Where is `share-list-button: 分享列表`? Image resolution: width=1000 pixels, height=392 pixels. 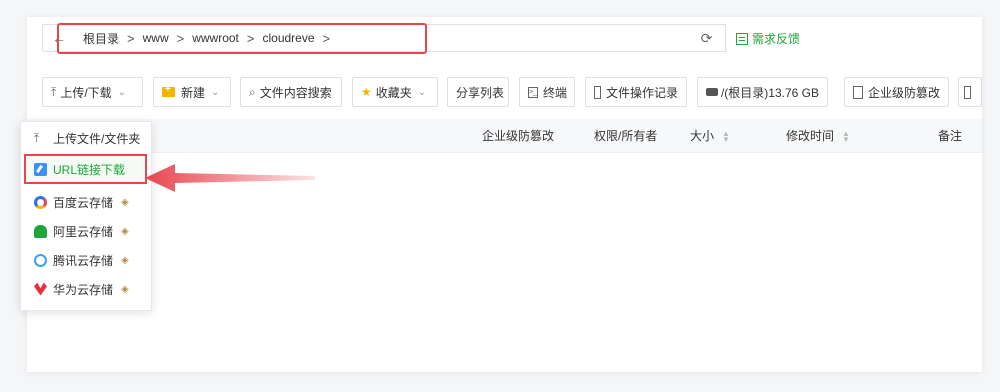
share-list-button: 分享列表 is located at coordinates (478, 92).